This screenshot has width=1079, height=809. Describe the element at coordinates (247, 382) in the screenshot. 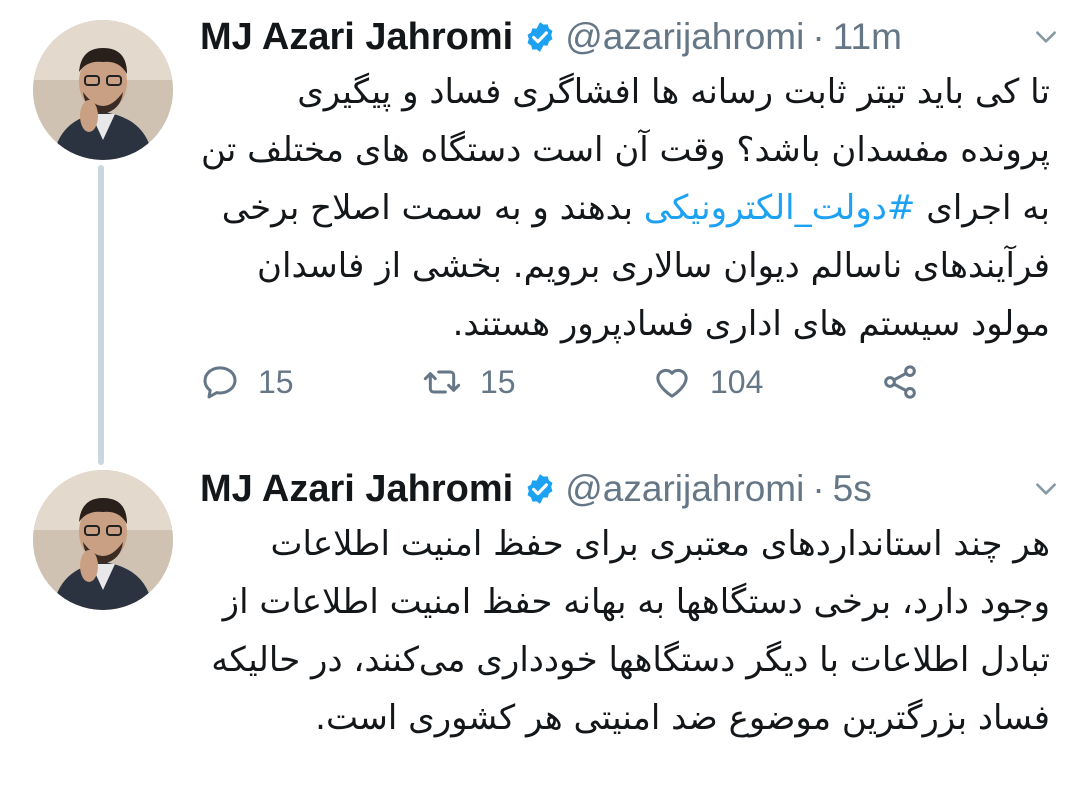

I see `reply-button: 15` at that location.